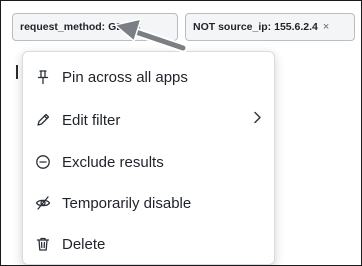  What do you see at coordinates (255, 27) in the screenshot?
I see `filter-pill-label: NOT source_ip: 155.6.2.4` at bounding box center [255, 27].